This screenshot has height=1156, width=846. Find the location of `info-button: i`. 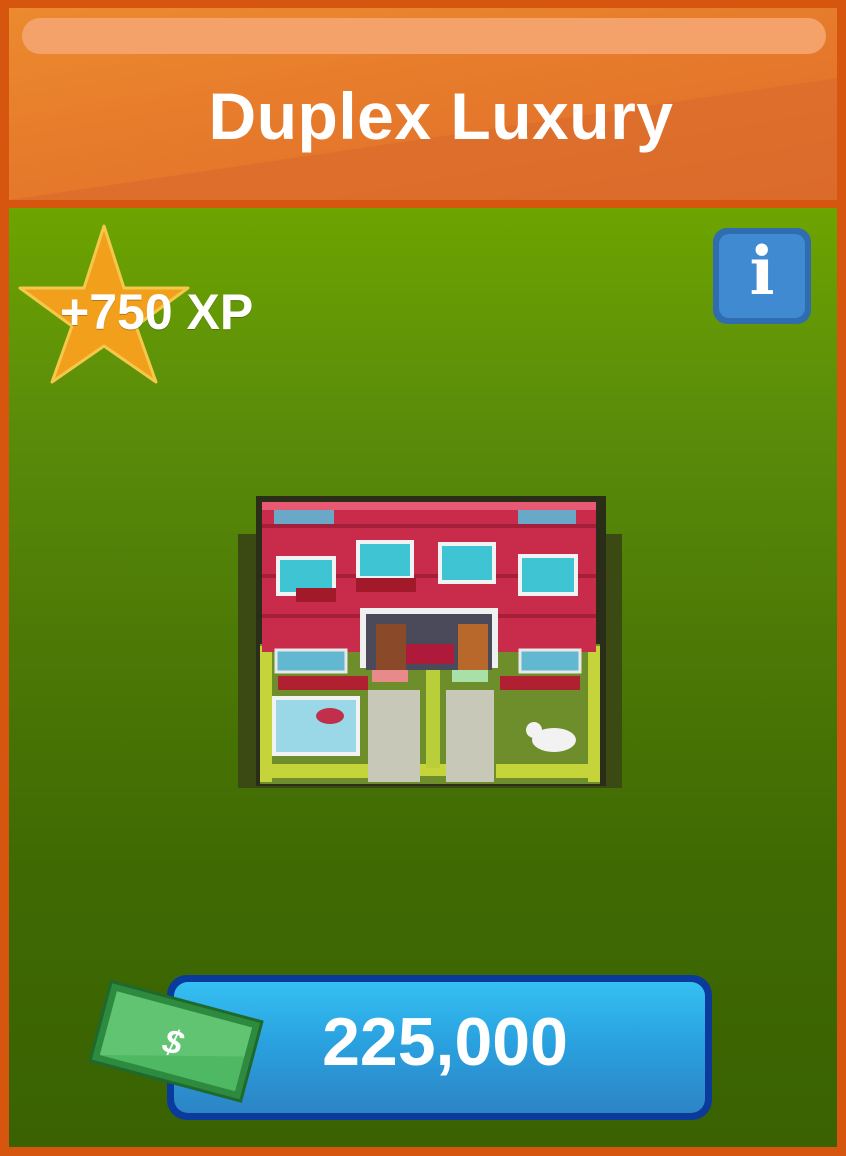

info-button: i is located at coordinates (762, 276).